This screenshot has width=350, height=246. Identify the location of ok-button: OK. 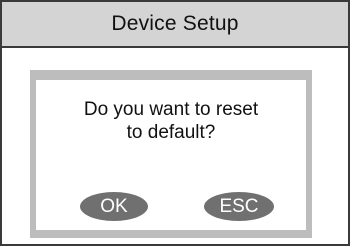
(114, 206).